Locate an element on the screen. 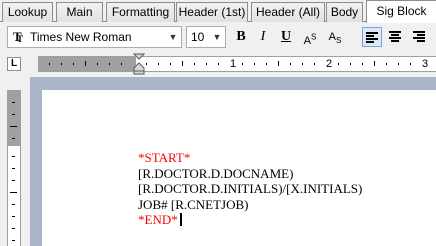  align-center-button is located at coordinates (396, 37).